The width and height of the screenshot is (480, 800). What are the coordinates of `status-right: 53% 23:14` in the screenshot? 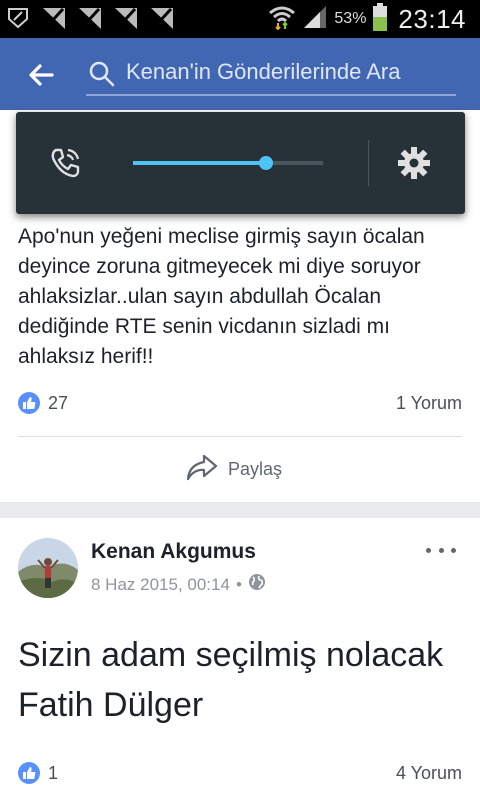 It's located at (367, 19).